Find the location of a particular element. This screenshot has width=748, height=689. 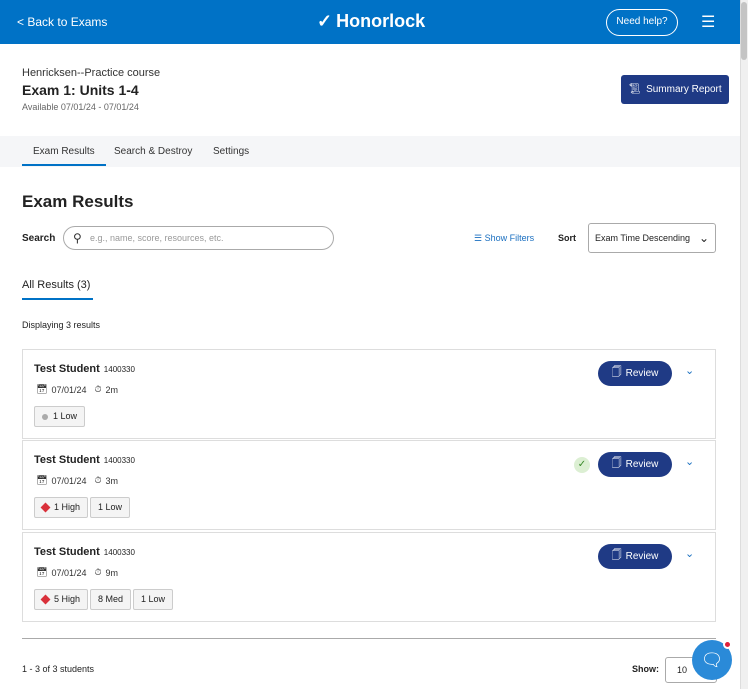

flag-badges: 5 High 8 Med 1 Low is located at coordinates (104, 599).